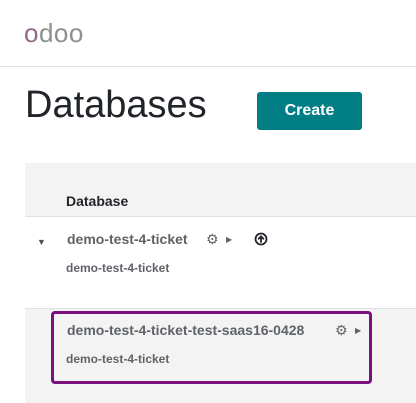 This screenshot has width=416, height=403. Describe the element at coordinates (61, 33) in the screenshot. I see `logo-rest: doo` at that location.